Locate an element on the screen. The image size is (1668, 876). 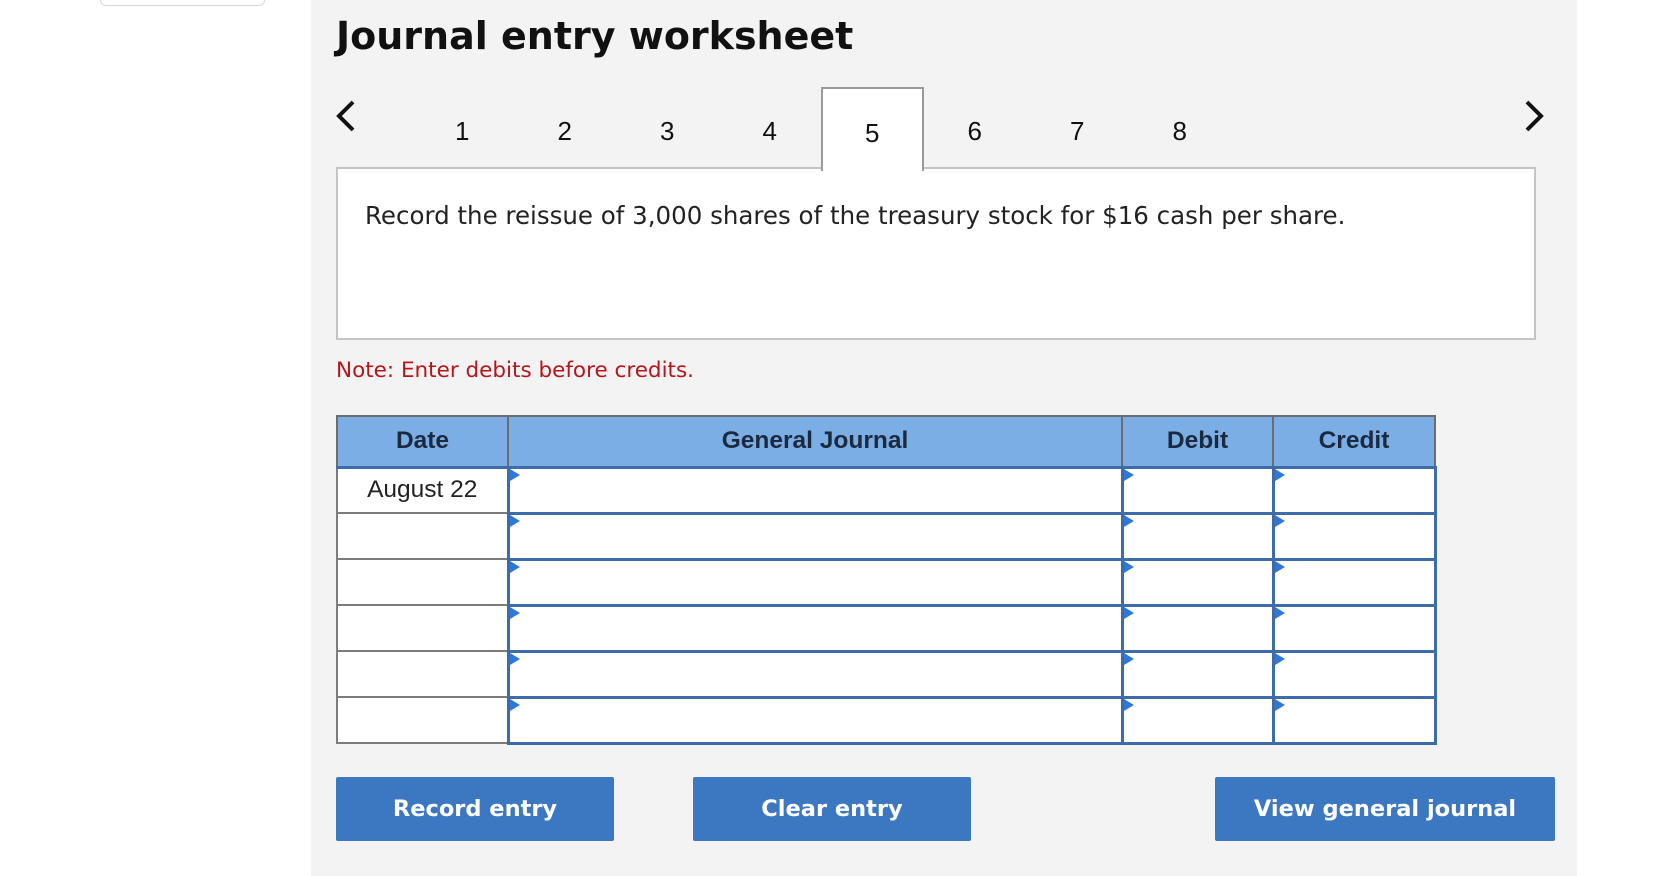
chevron-right-icon is located at coordinates (1534, 116).